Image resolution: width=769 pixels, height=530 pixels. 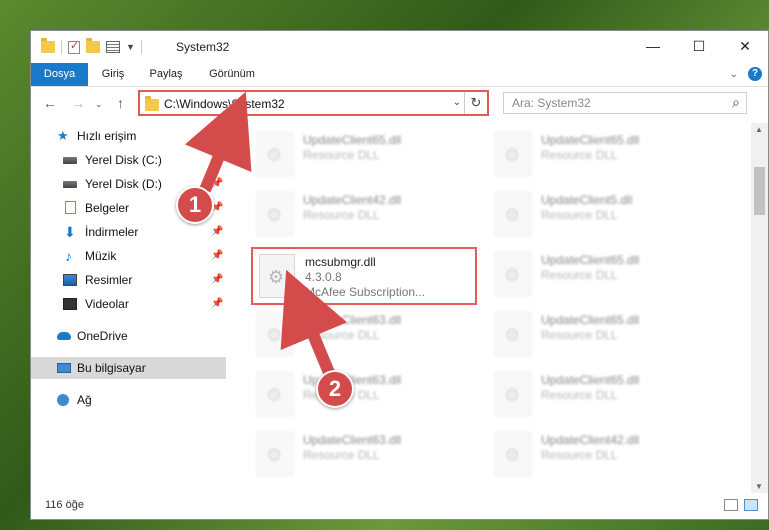 What do you see at coordinates (50, 103) in the screenshot?
I see `back-arrow-icon: ←` at bounding box center [50, 103].